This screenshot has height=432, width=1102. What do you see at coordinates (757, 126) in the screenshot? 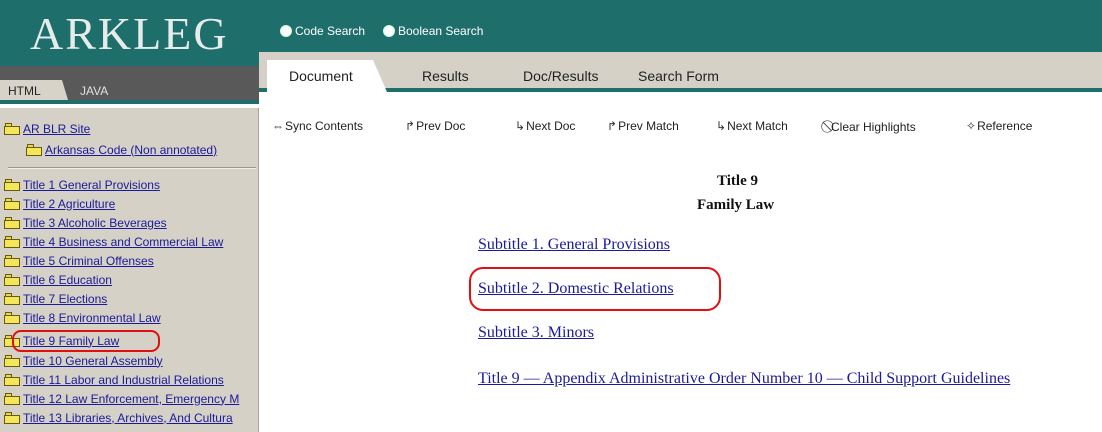
I see `next-match-label: Next Match` at bounding box center [757, 126].